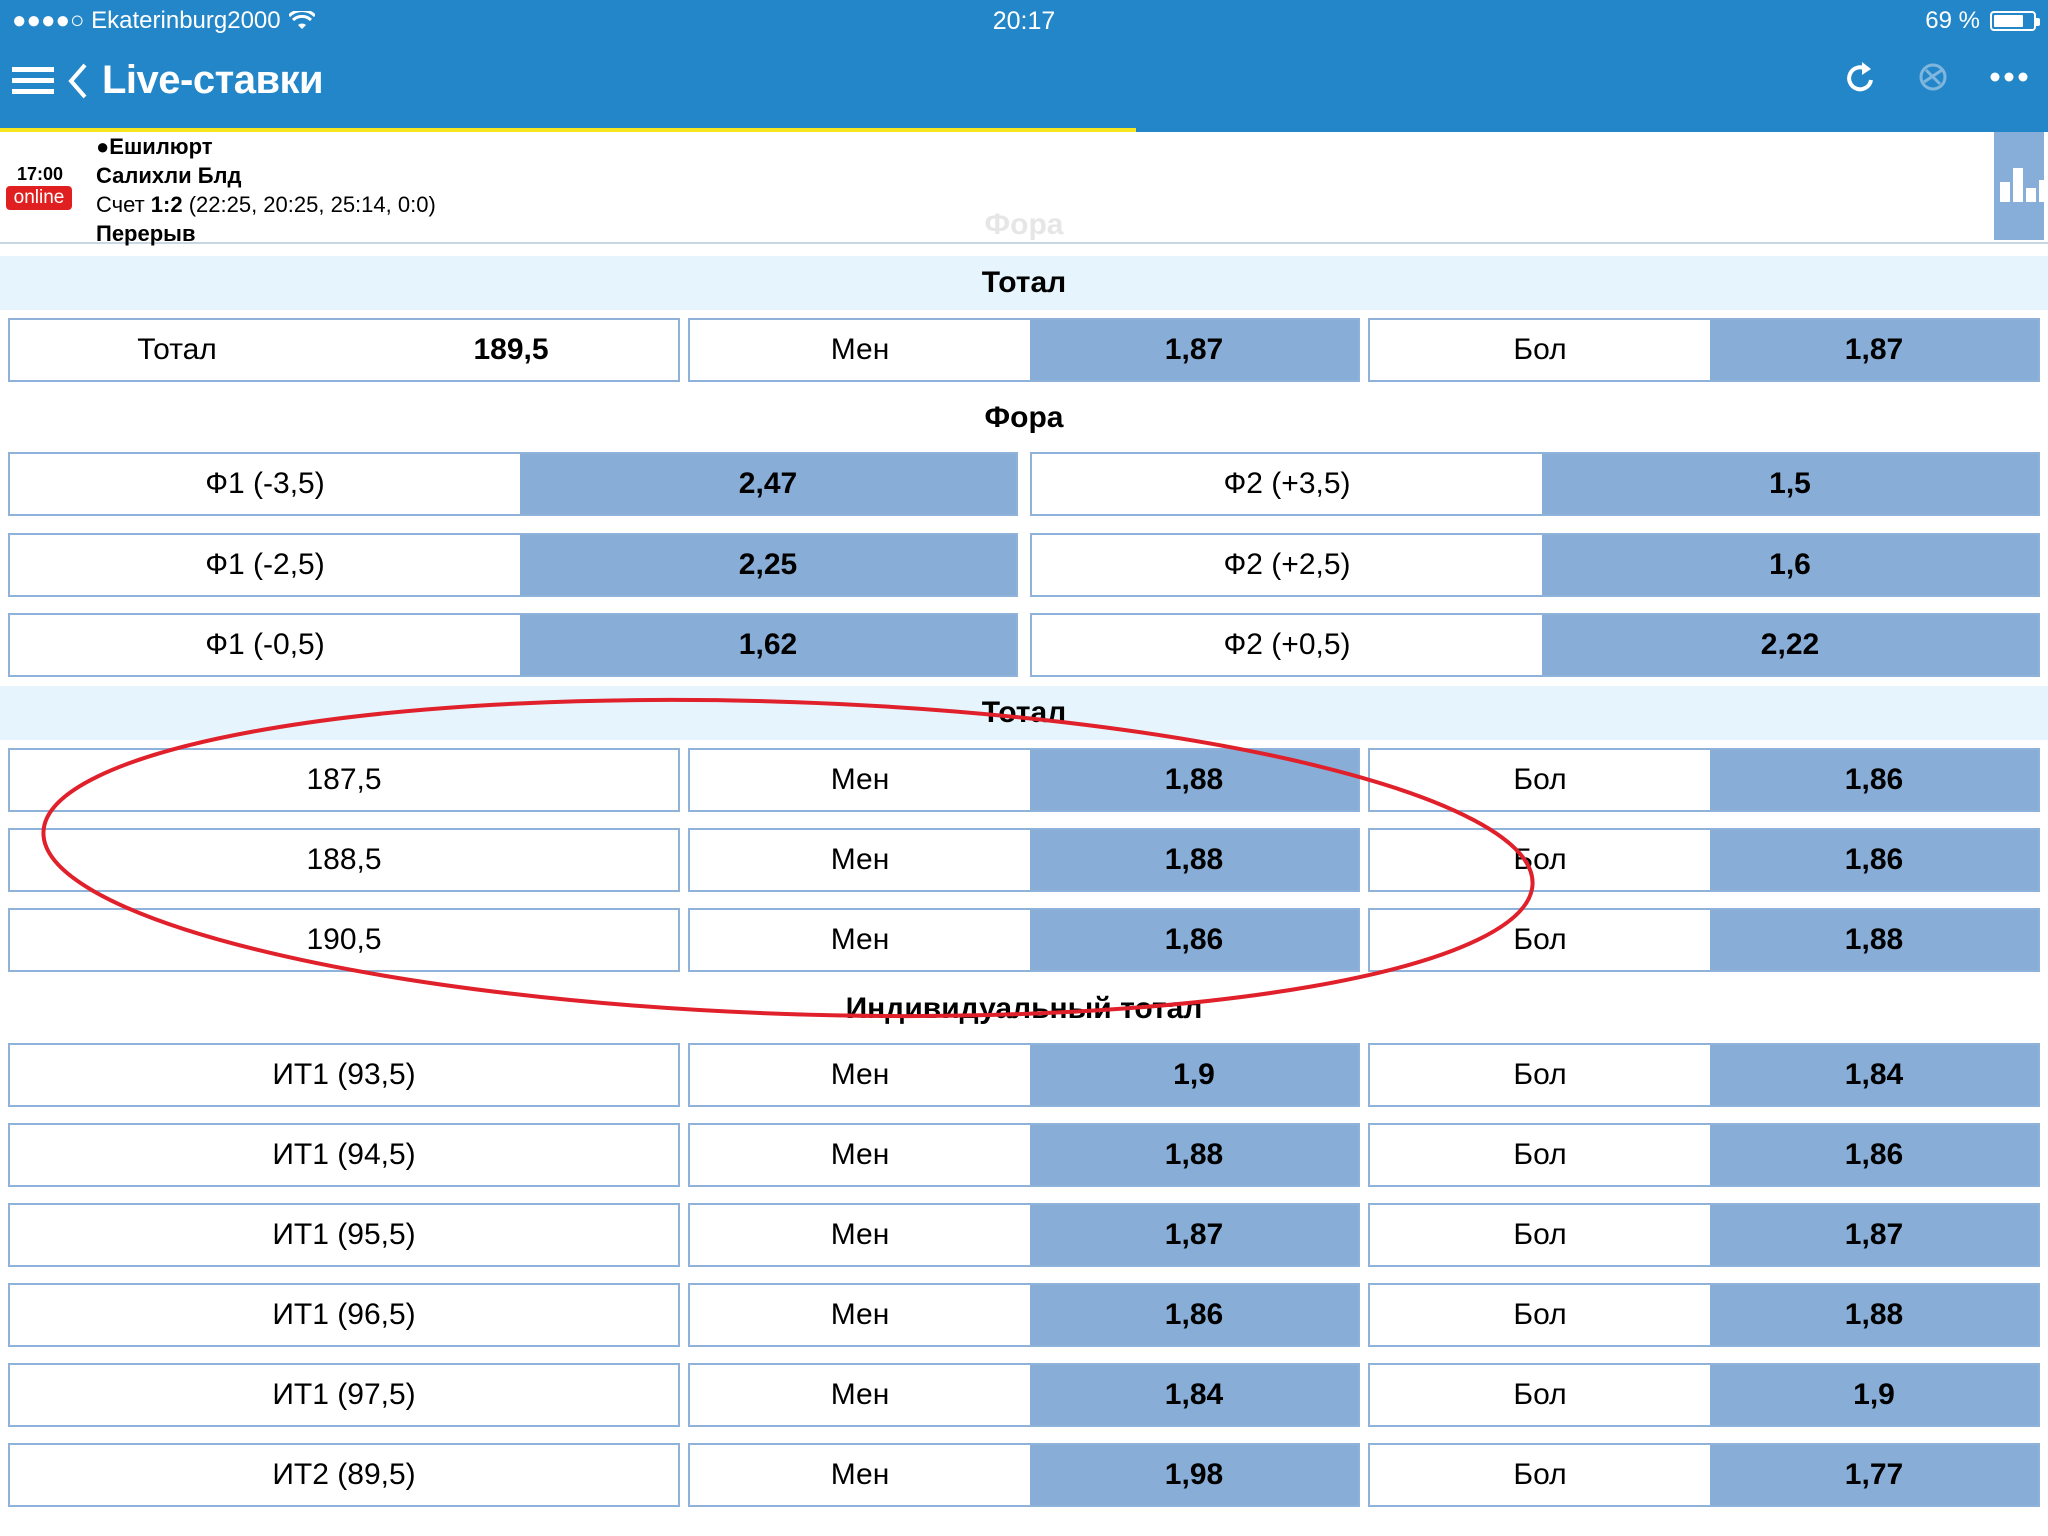 This screenshot has width=2048, height=1536. I want to click on individual-total-row: ИТ1 (95,5) Мен 1,87 Бол 1,87, so click(1024, 1235).